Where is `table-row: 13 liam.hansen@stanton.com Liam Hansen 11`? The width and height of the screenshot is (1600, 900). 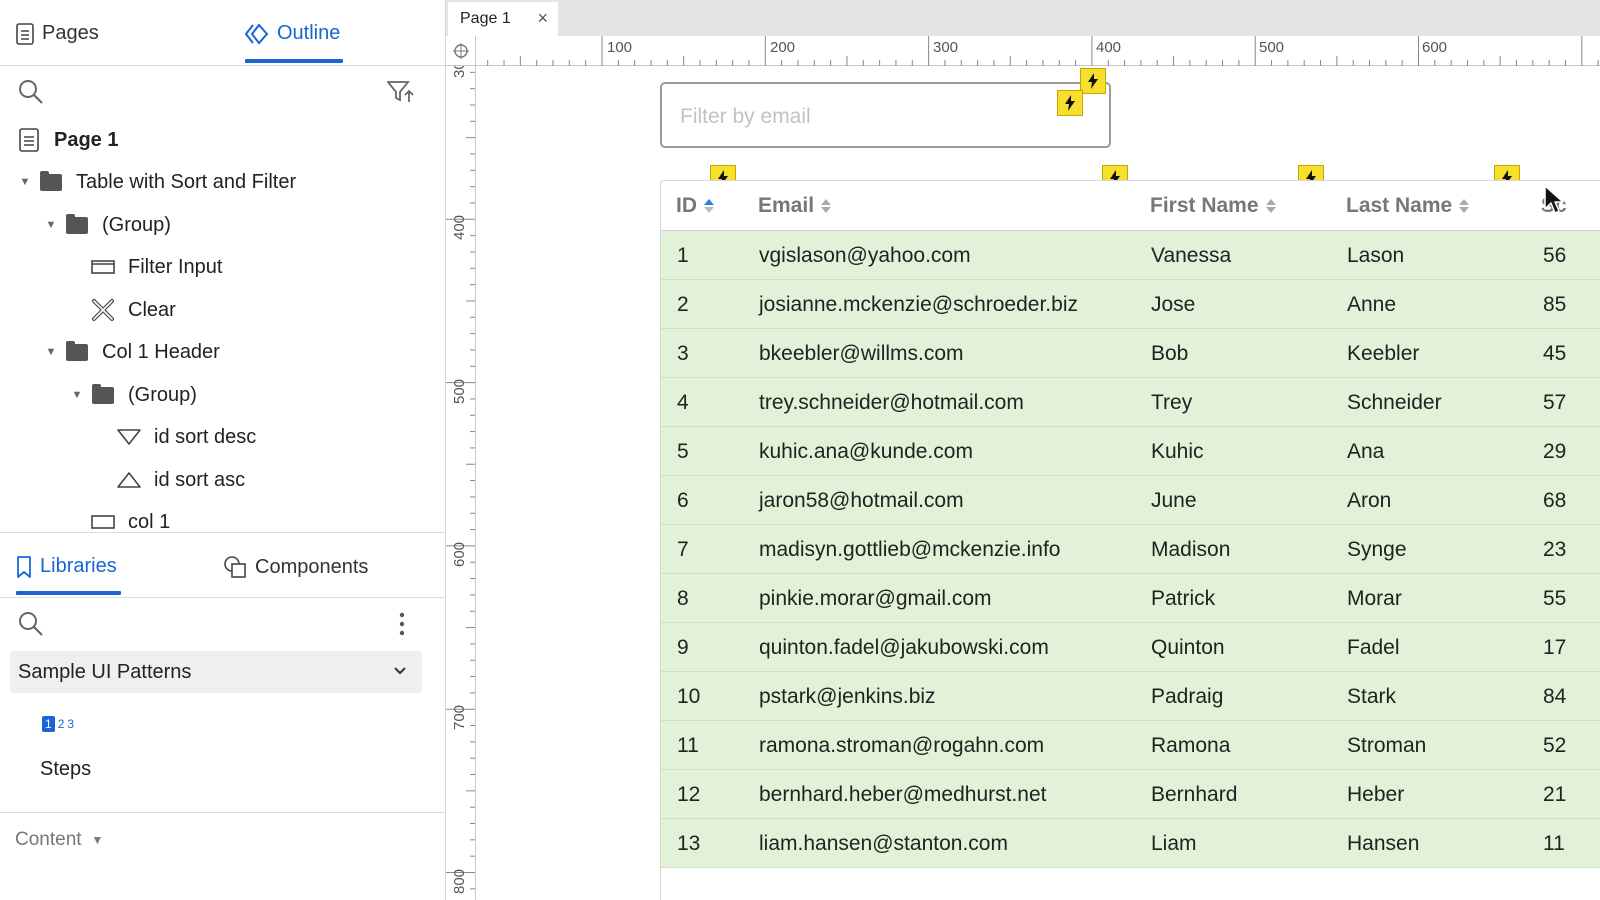 table-row: 13 liam.hansen@stanton.com Liam Hansen 11 is located at coordinates (1130, 843).